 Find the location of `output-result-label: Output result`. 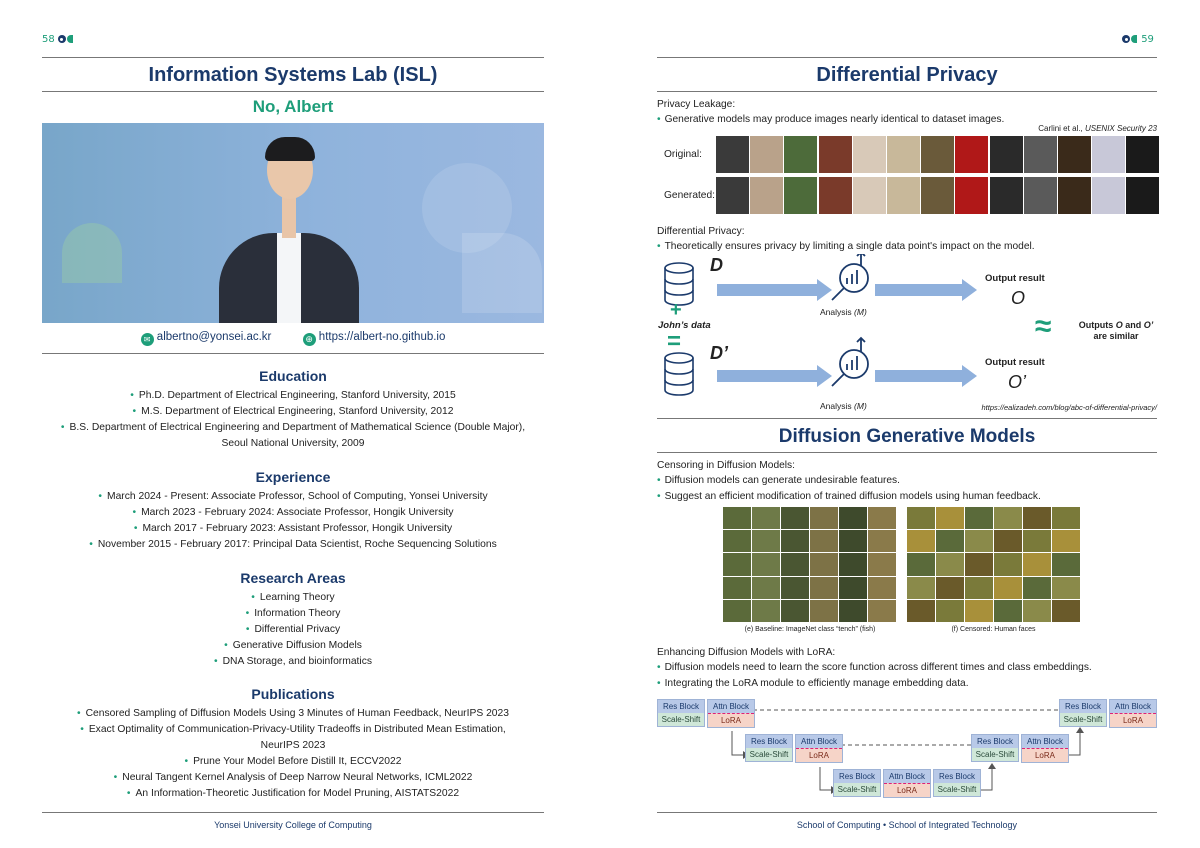

output-result-label: Output result is located at coordinates (1015, 278).